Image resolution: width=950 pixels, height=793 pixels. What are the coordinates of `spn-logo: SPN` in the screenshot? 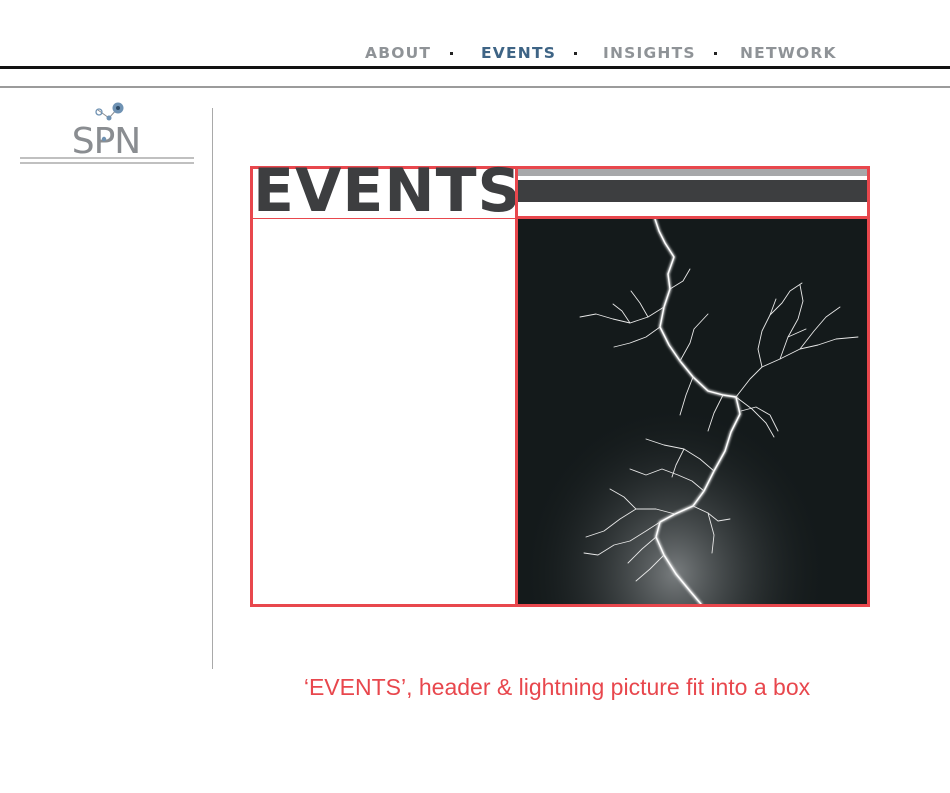 It's located at (107, 132).